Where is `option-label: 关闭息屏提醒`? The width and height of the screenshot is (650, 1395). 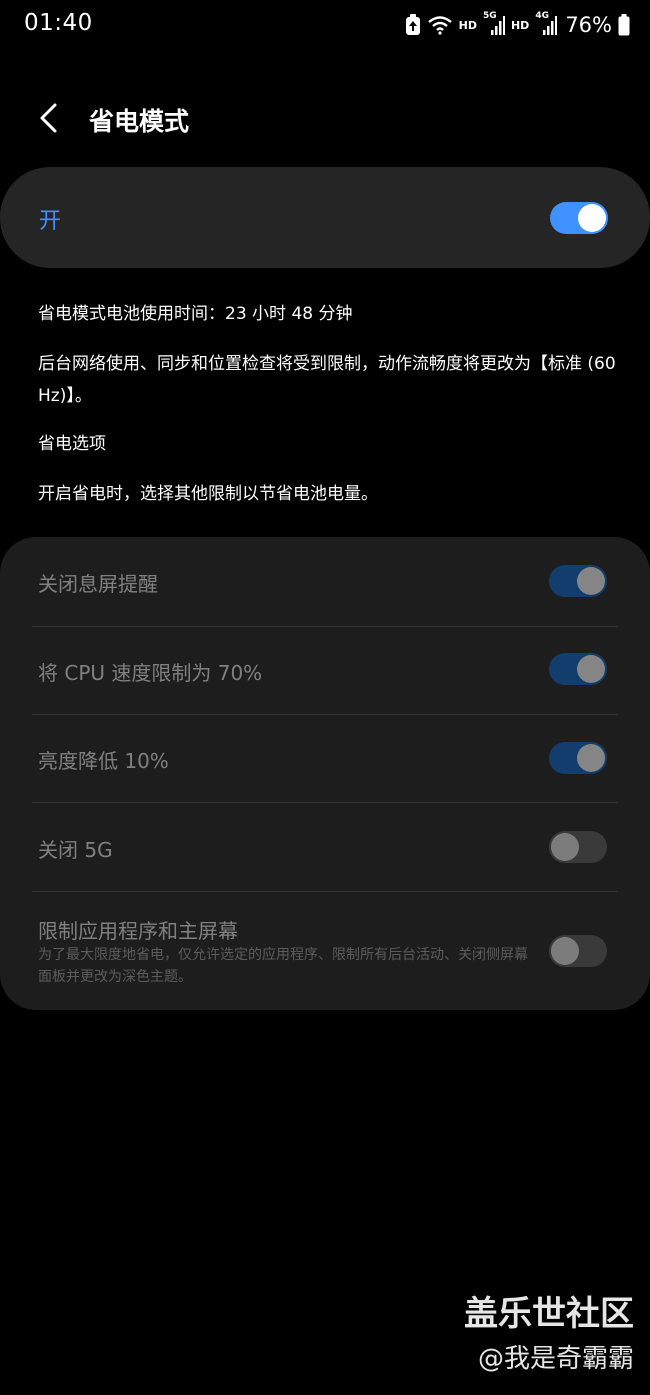 option-label: 关闭息屏提醒 is located at coordinates (98, 584).